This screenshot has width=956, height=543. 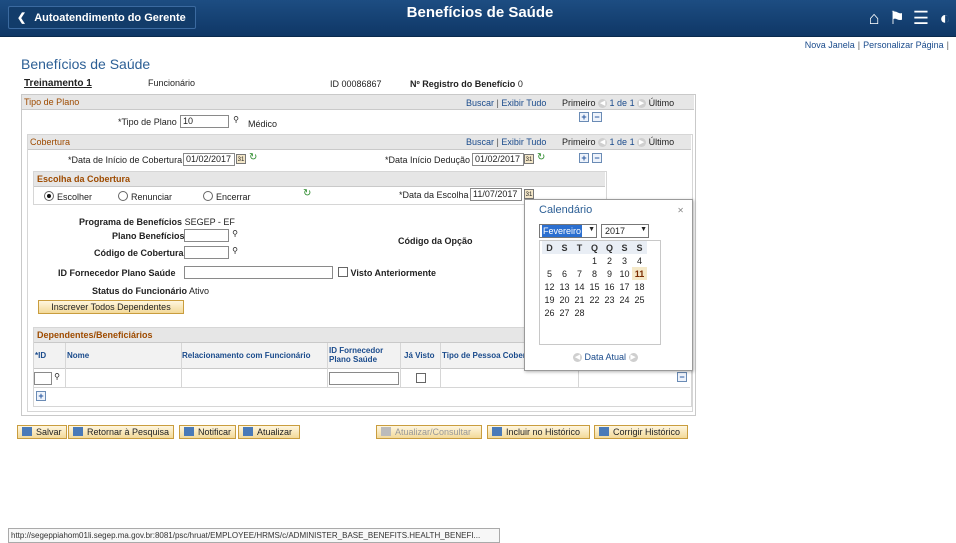 What do you see at coordinates (343, 272) in the screenshot?
I see `checkbox-icon` at bounding box center [343, 272].